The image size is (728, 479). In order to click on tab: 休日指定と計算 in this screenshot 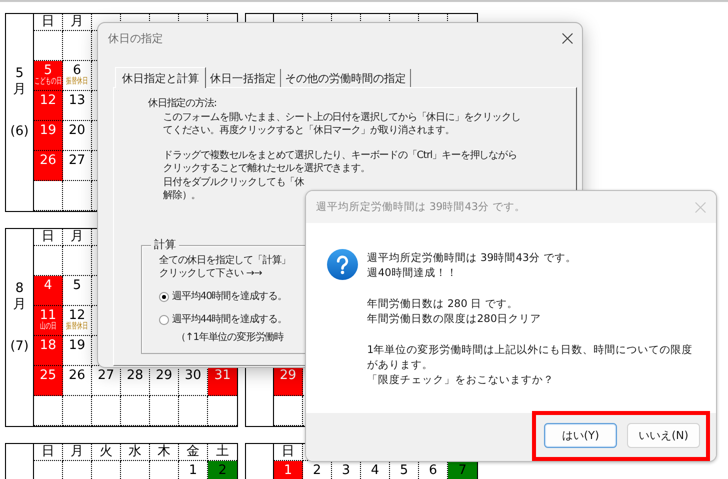, I will do `click(160, 77)`.